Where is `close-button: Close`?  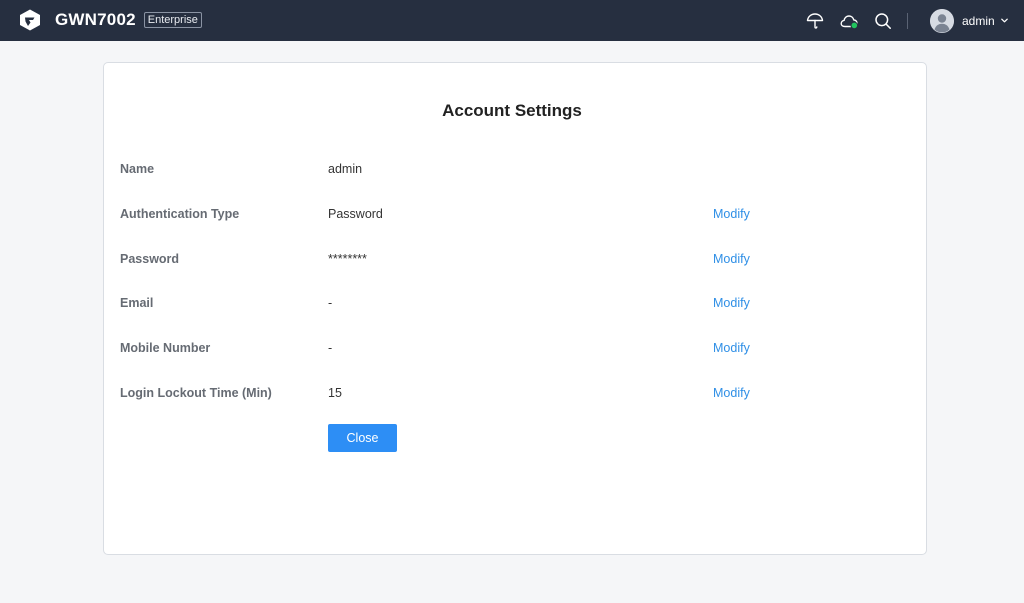 close-button: Close is located at coordinates (362, 438).